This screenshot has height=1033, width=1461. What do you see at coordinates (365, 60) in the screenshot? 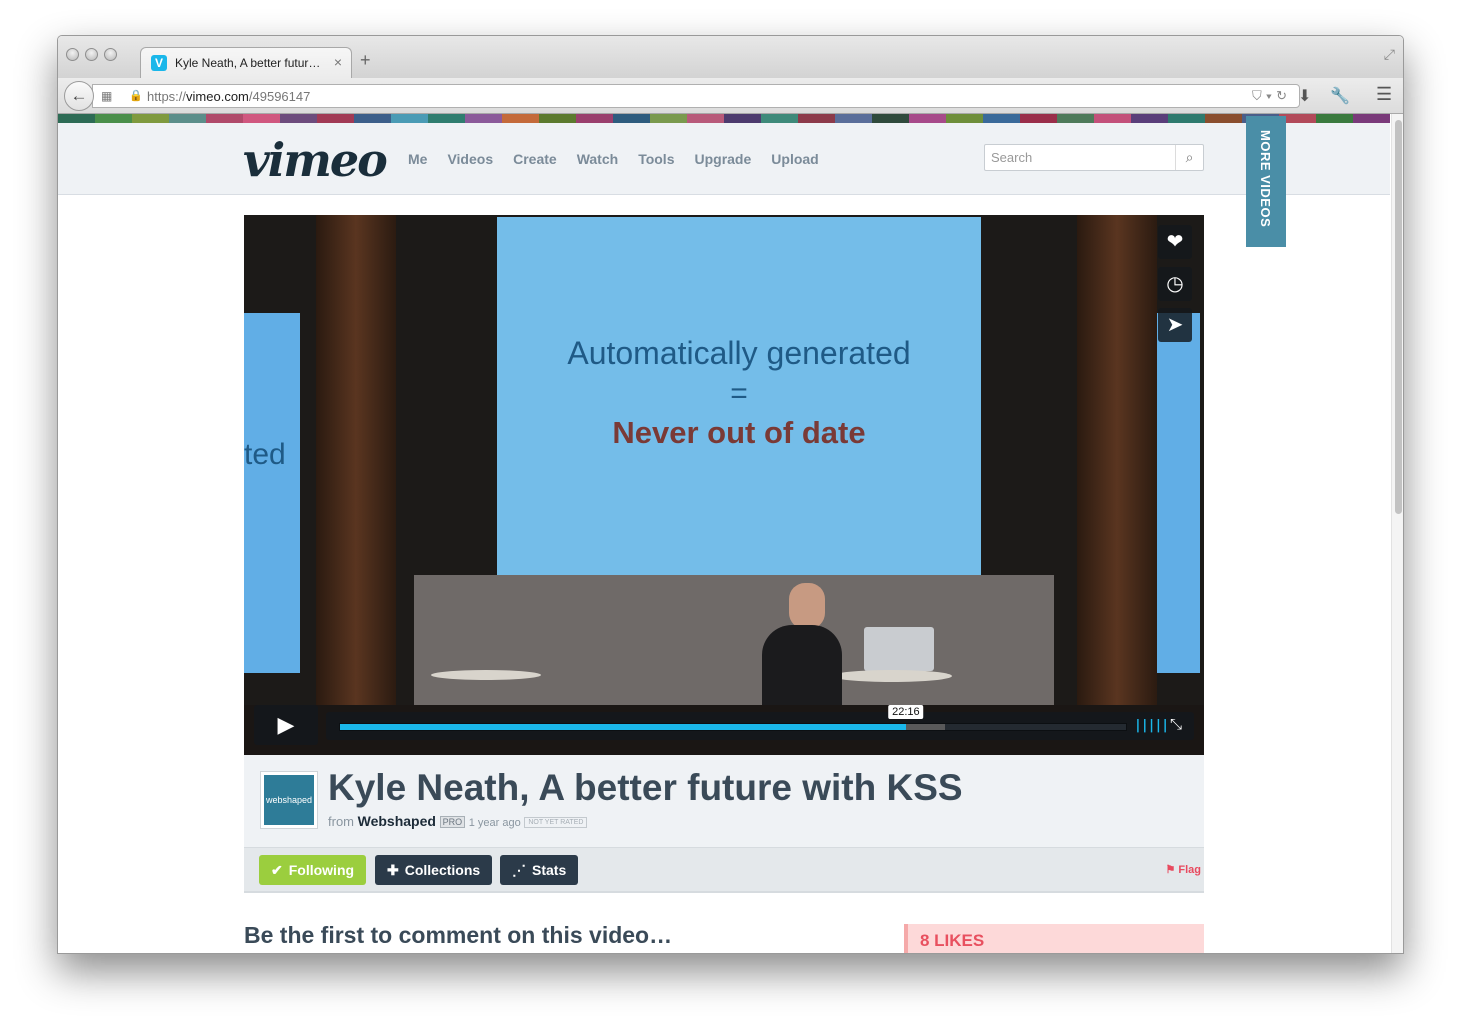
I see `new-tab-button: +` at bounding box center [365, 60].